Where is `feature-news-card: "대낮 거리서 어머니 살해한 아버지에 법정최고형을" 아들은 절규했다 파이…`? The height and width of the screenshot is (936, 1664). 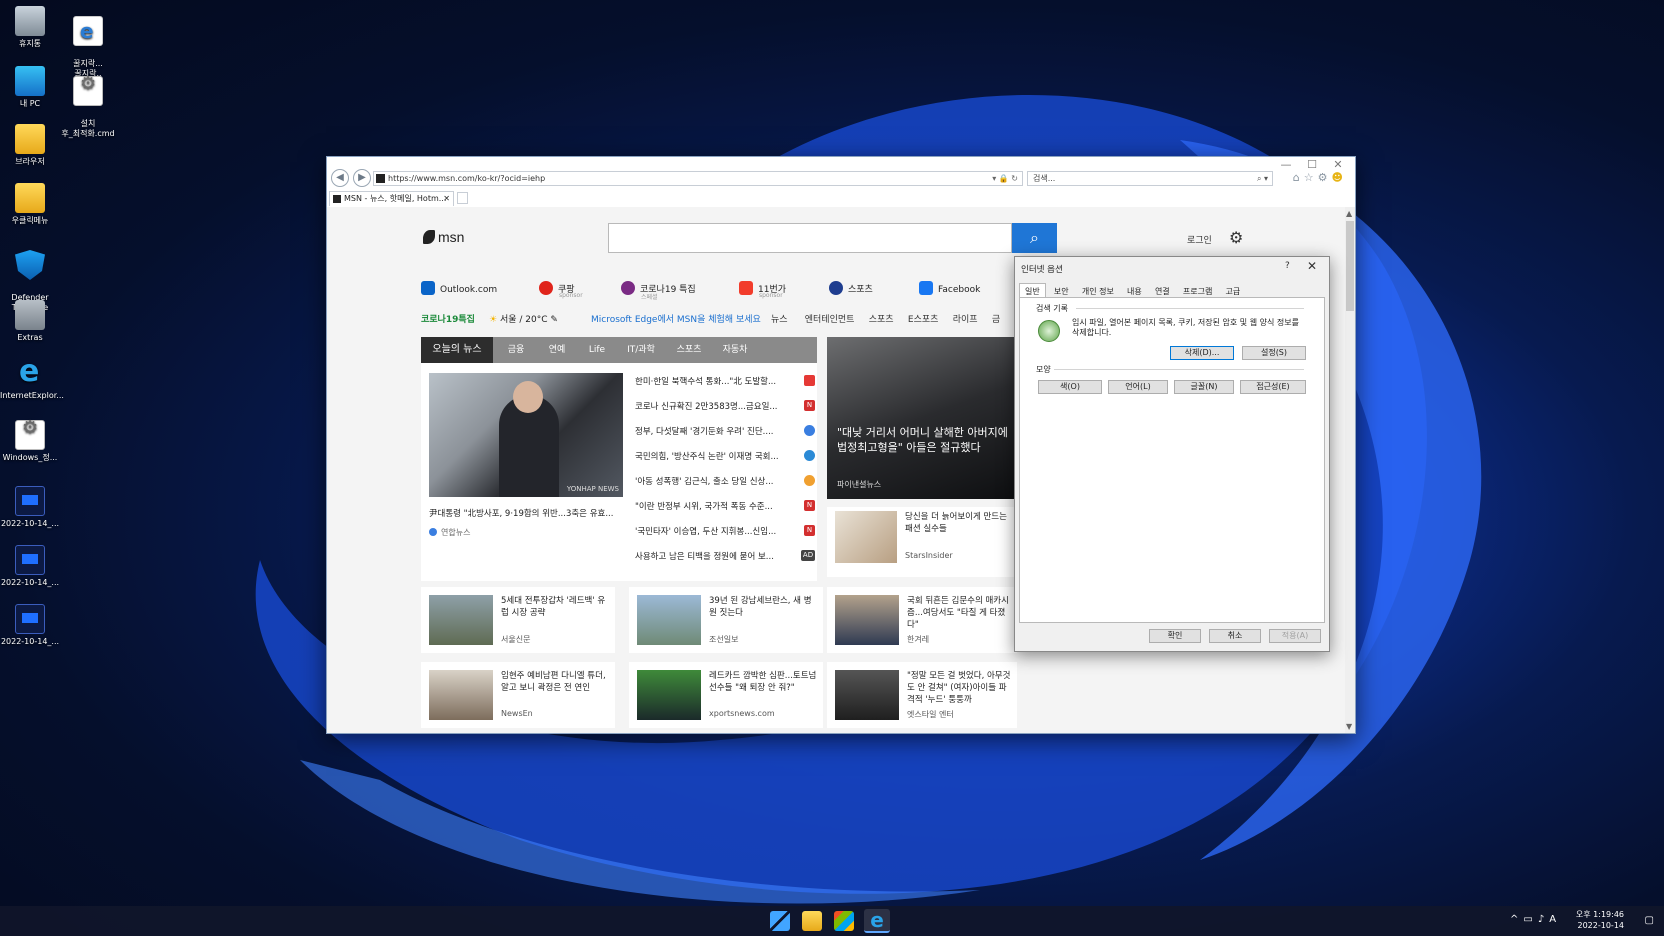 feature-news-card: "대낮 거리서 어머니 살해한 아버지에 법정최고형을" 아들은 절규했다 파이… is located at coordinates (922, 418).